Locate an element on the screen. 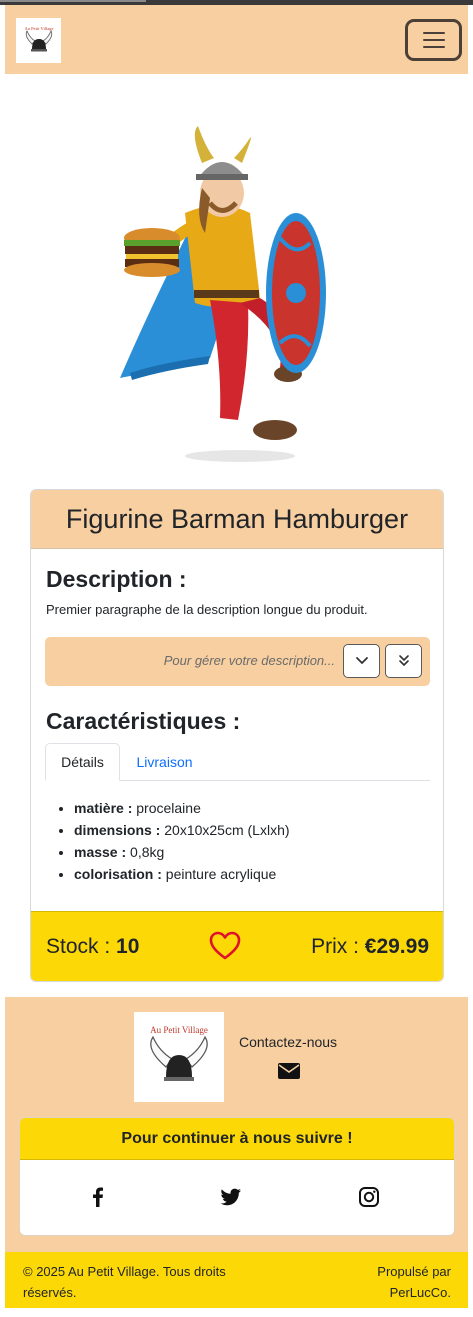 This screenshot has width=473, height=1317. heart-outline-icon is located at coordinates (225, 946).